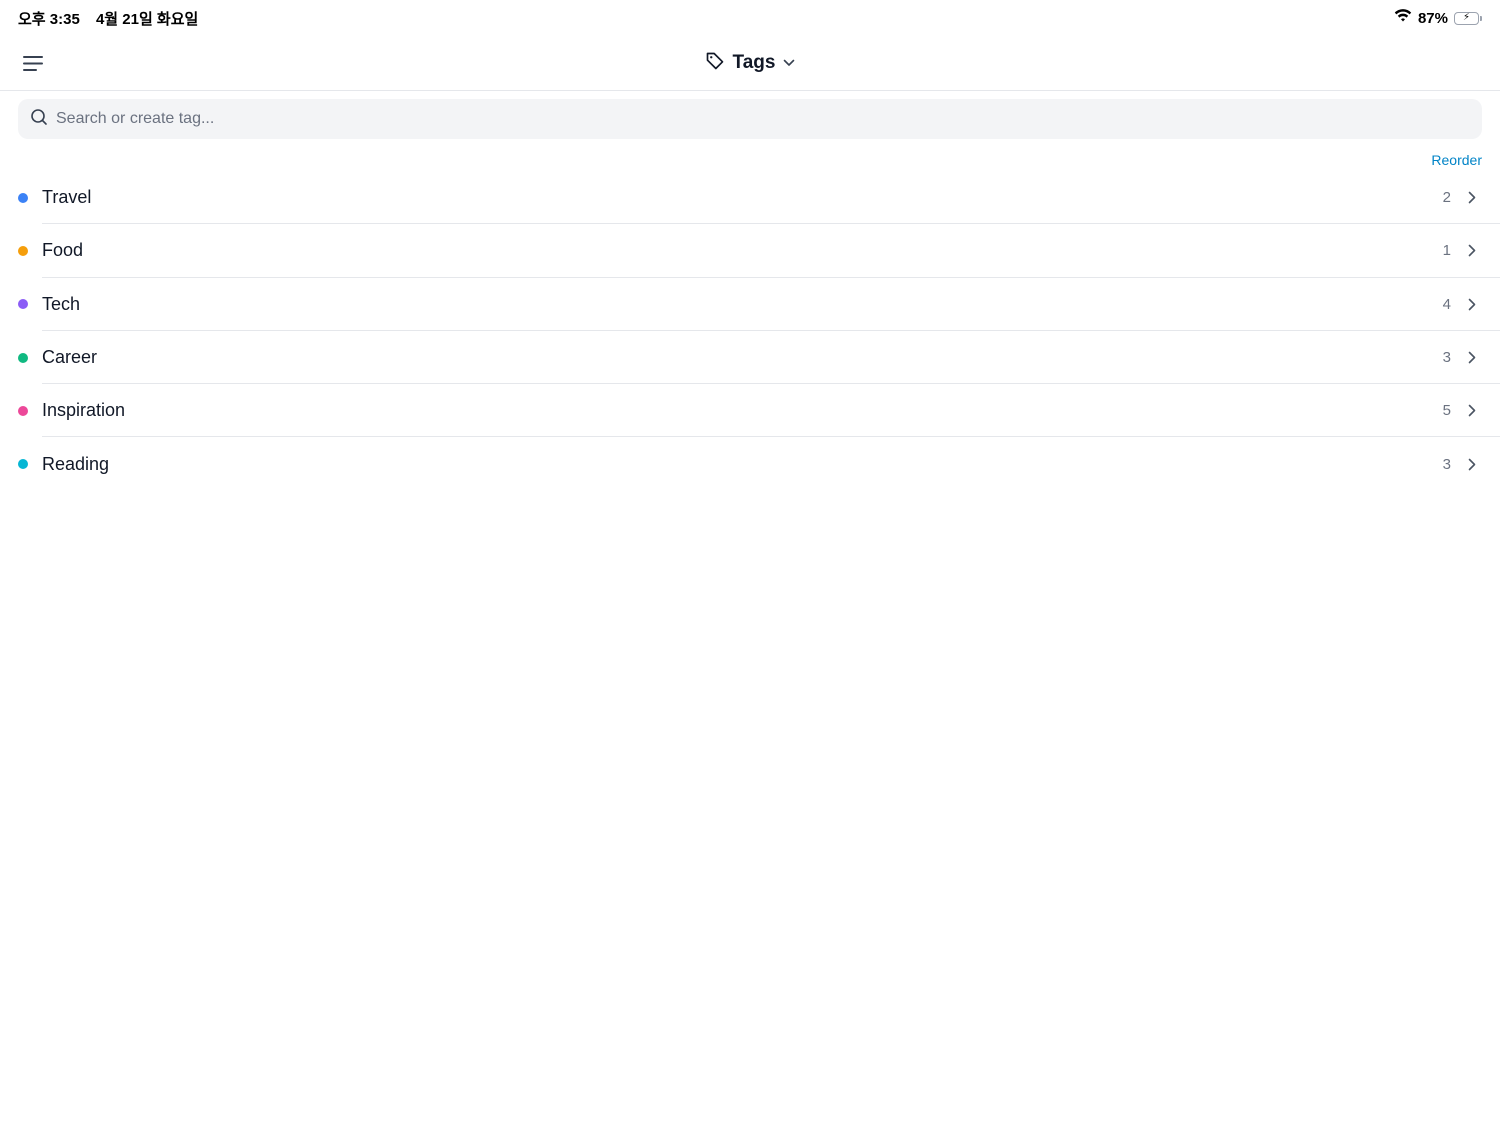  What do you see at coordinates (67, 197) in the screenshot?
I see `tag-label: Travel` at bounding box center [67, 197].